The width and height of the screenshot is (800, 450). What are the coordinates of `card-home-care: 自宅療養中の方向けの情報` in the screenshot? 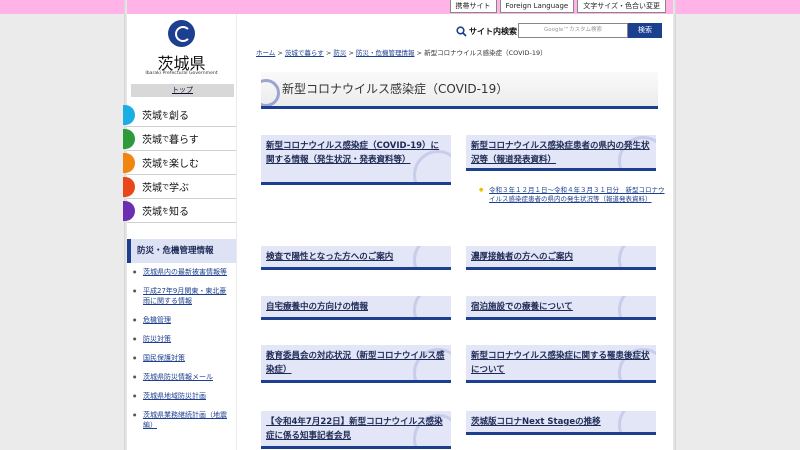 It's located at (356, 308).